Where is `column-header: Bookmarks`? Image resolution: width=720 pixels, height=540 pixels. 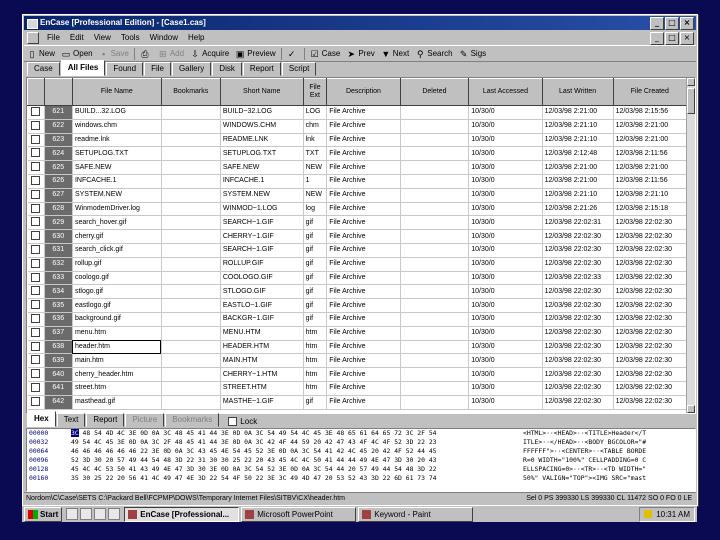
column-header: Bookmarks is located at coordinates (190, 92).